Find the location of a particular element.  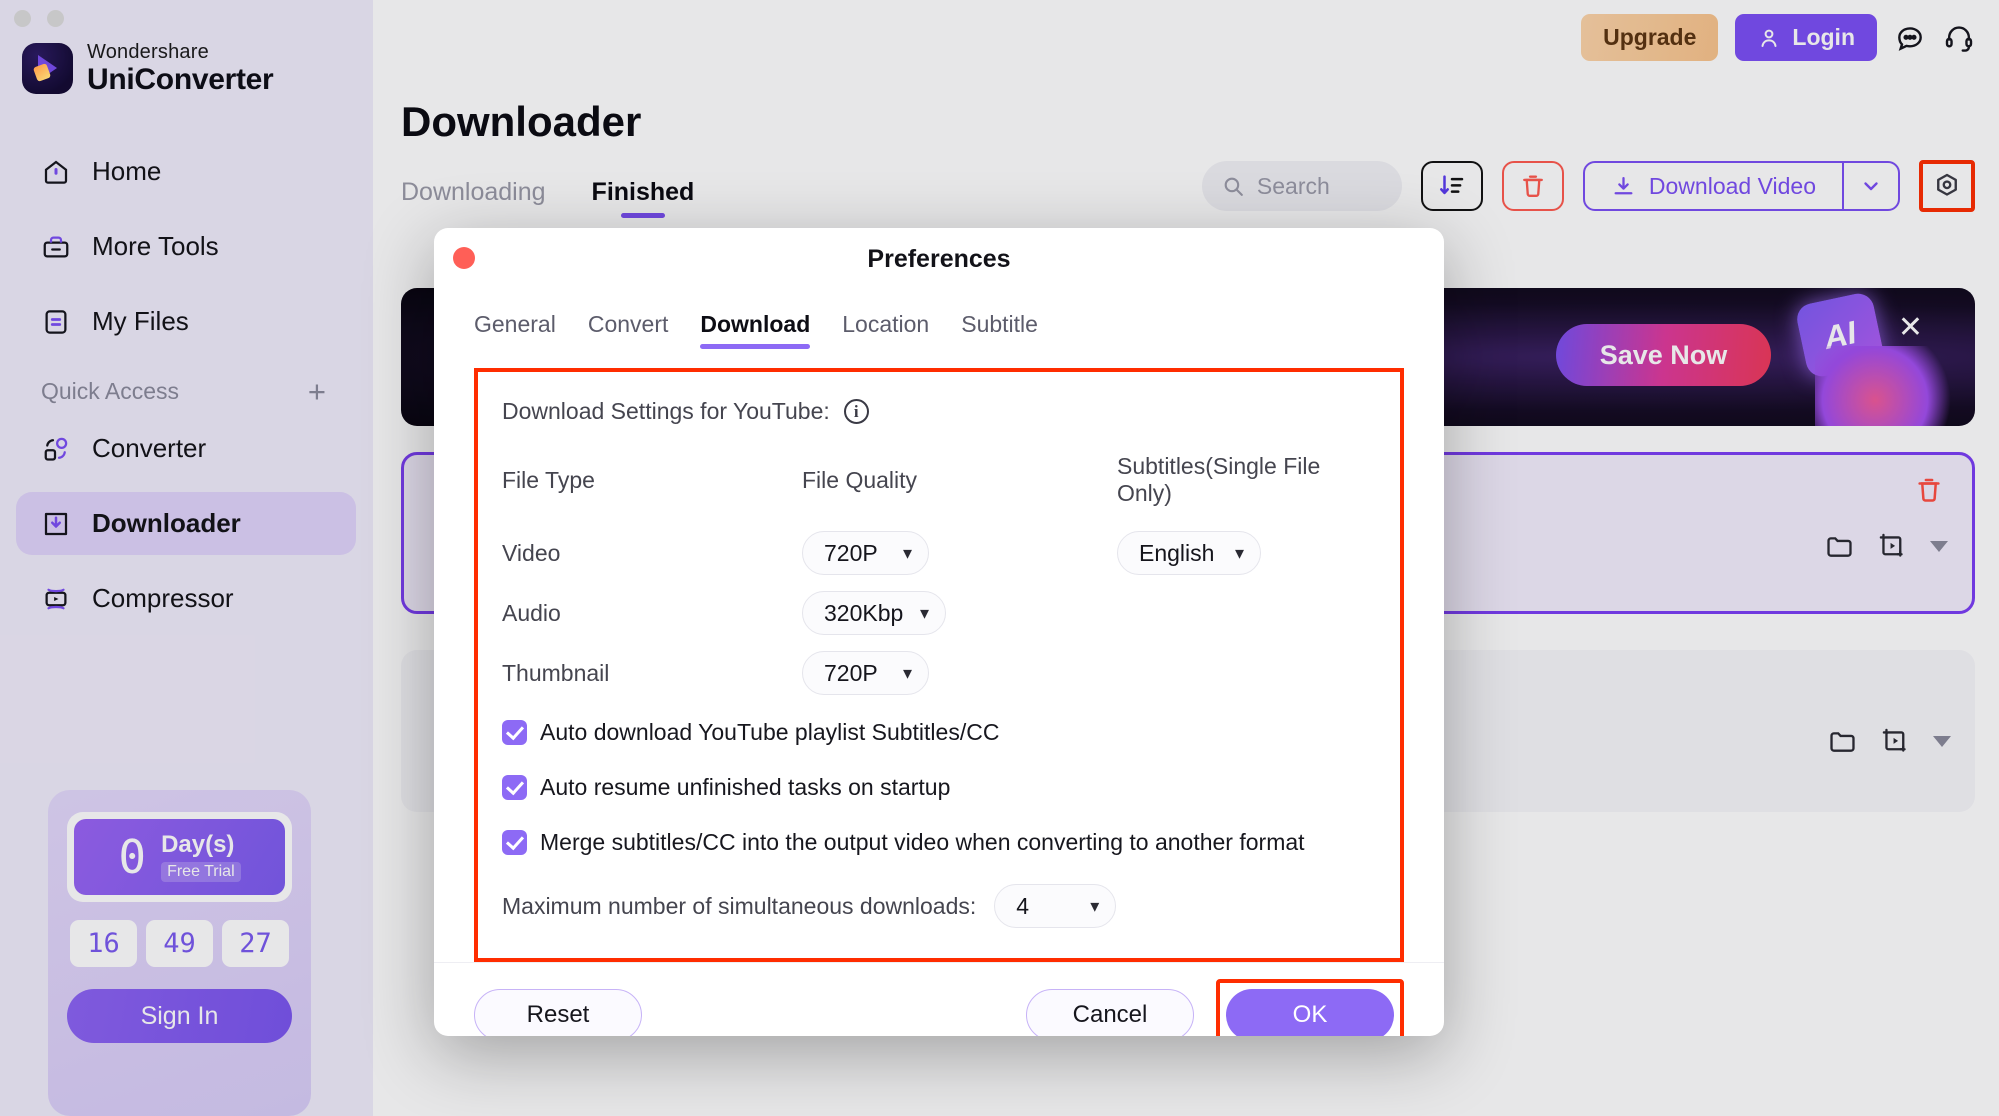

max-downloads-value: 4 is located at coordinates (1023, 905).